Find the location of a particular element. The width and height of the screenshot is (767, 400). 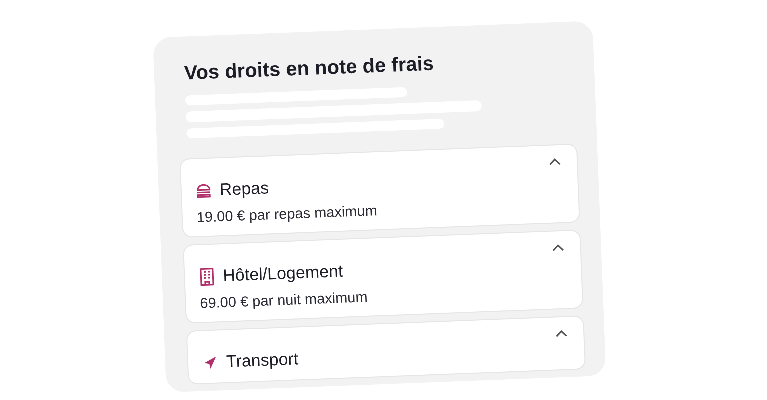

arrow-icon is located at coordinates (210, 363).